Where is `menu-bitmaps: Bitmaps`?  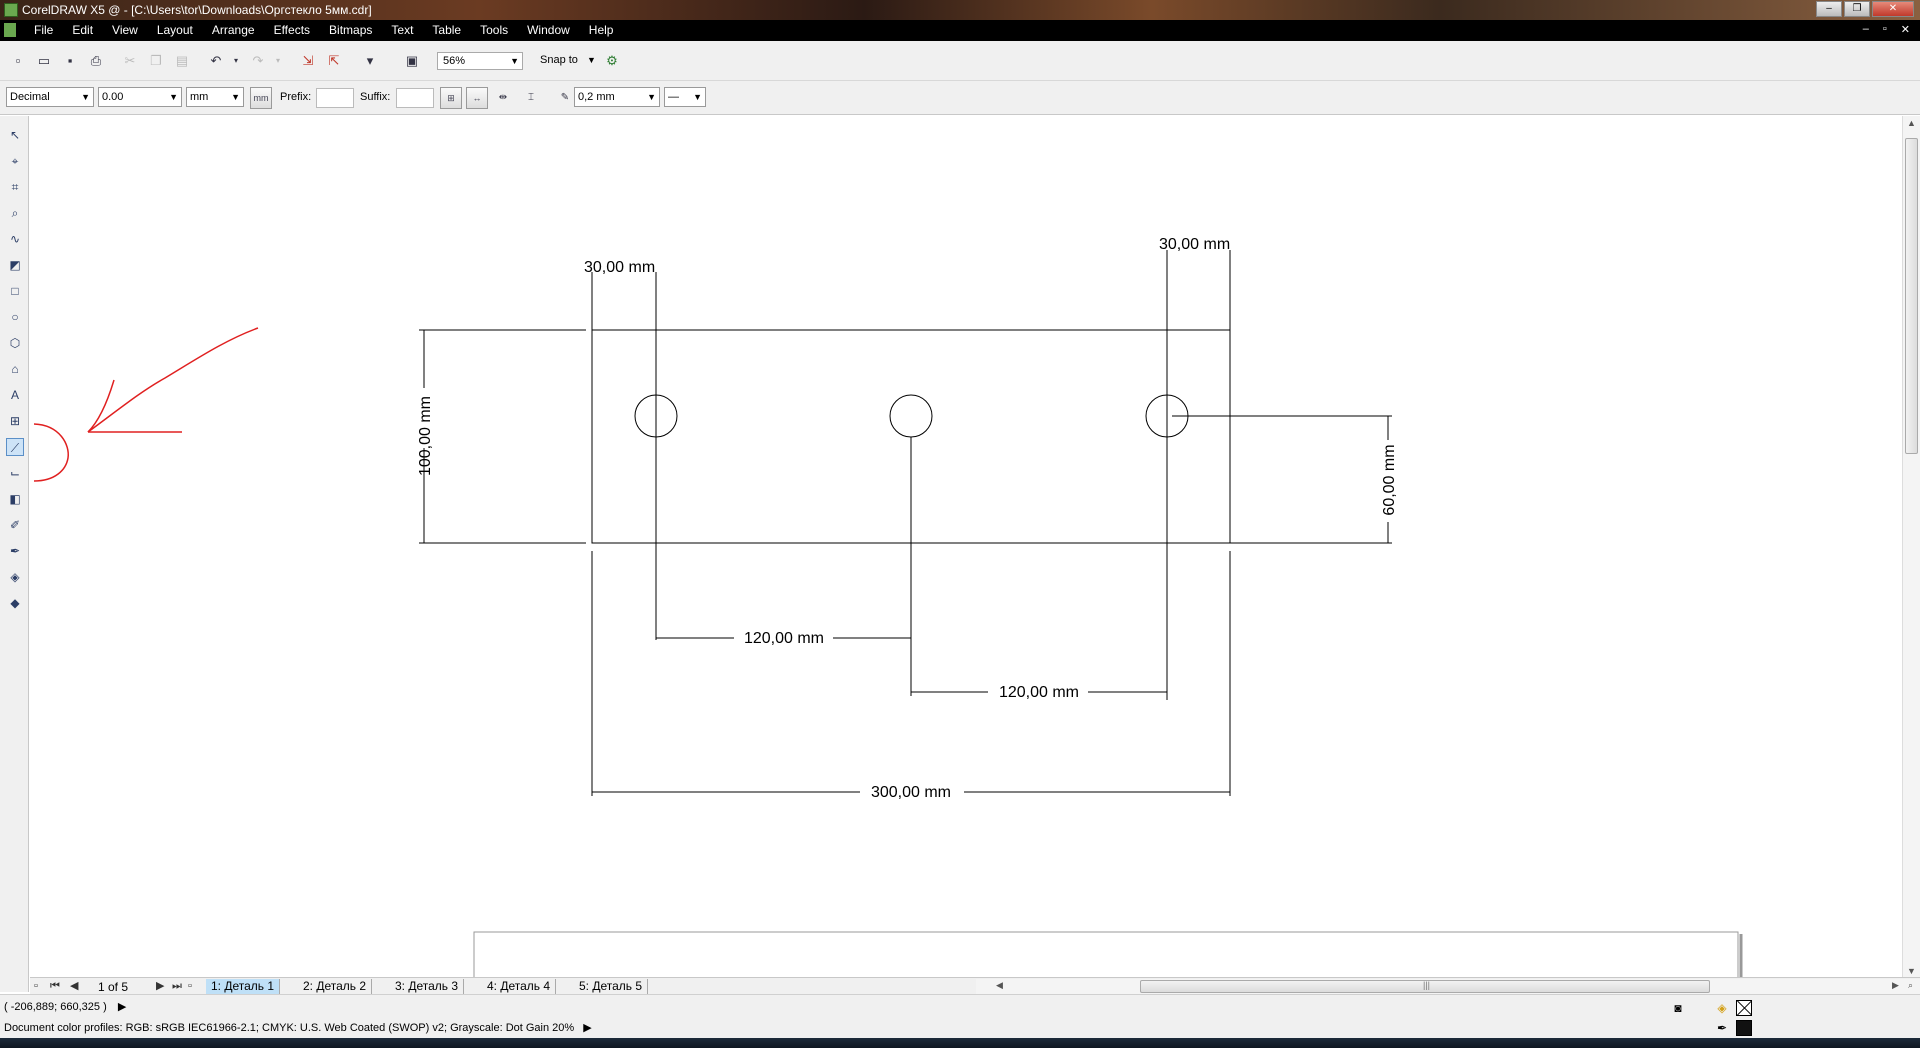
menu-bitmaps: Bitmaps is located at coordinates (350, 30).